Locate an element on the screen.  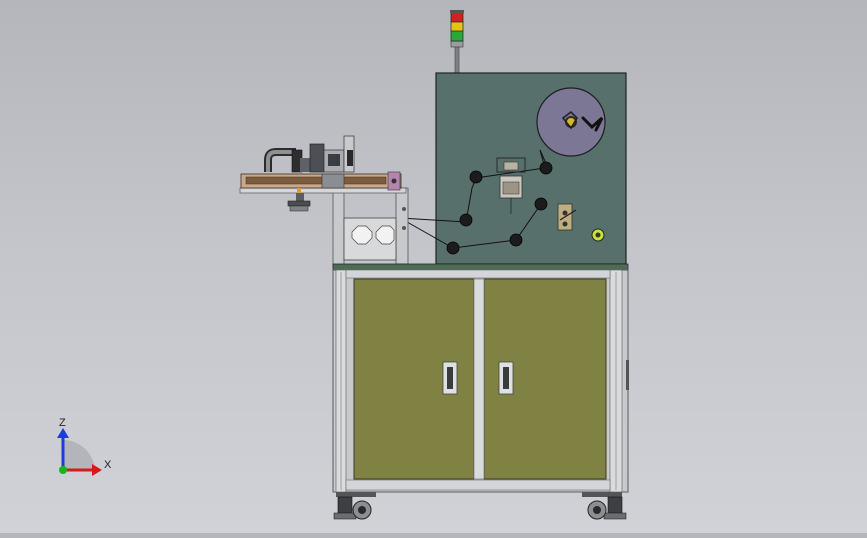
origin-icon is located at coordinates (63, 470).